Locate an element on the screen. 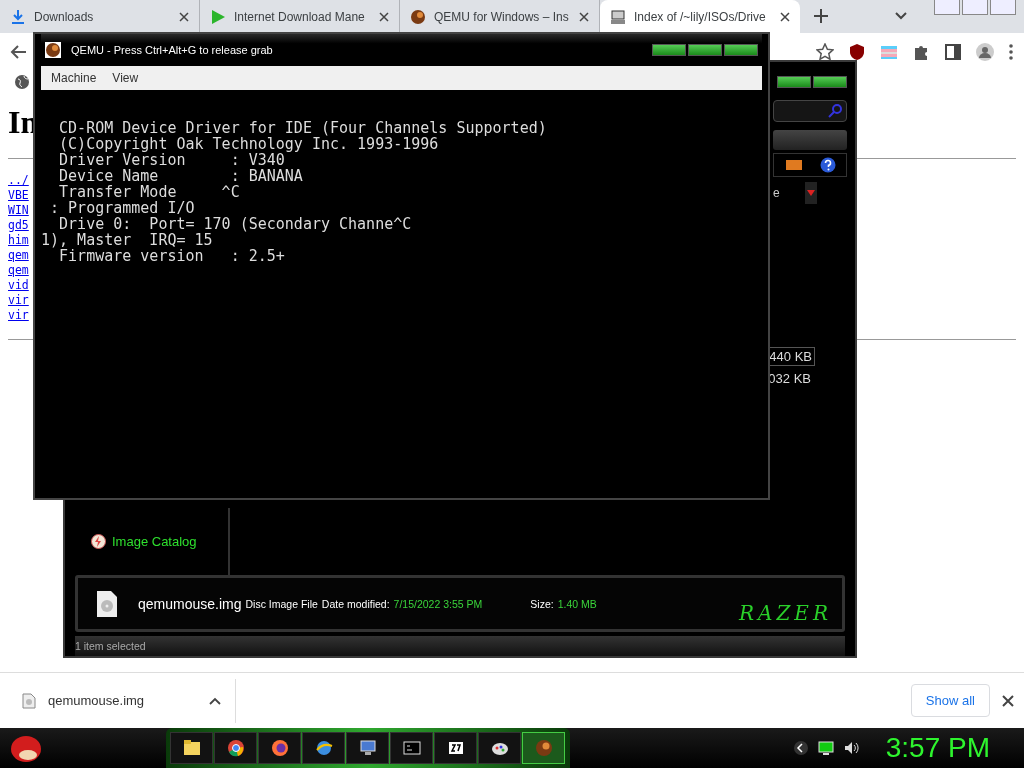 Image resolution: width=1024 pixels, height=768 pixels. computer-icon is located at coordinates (618, 16).